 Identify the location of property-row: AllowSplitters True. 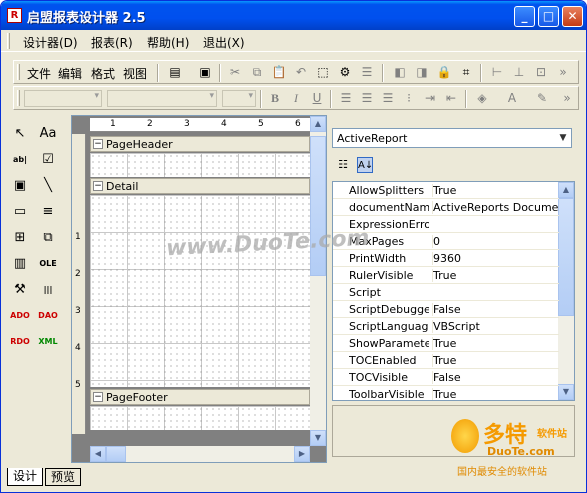
(446, 190).